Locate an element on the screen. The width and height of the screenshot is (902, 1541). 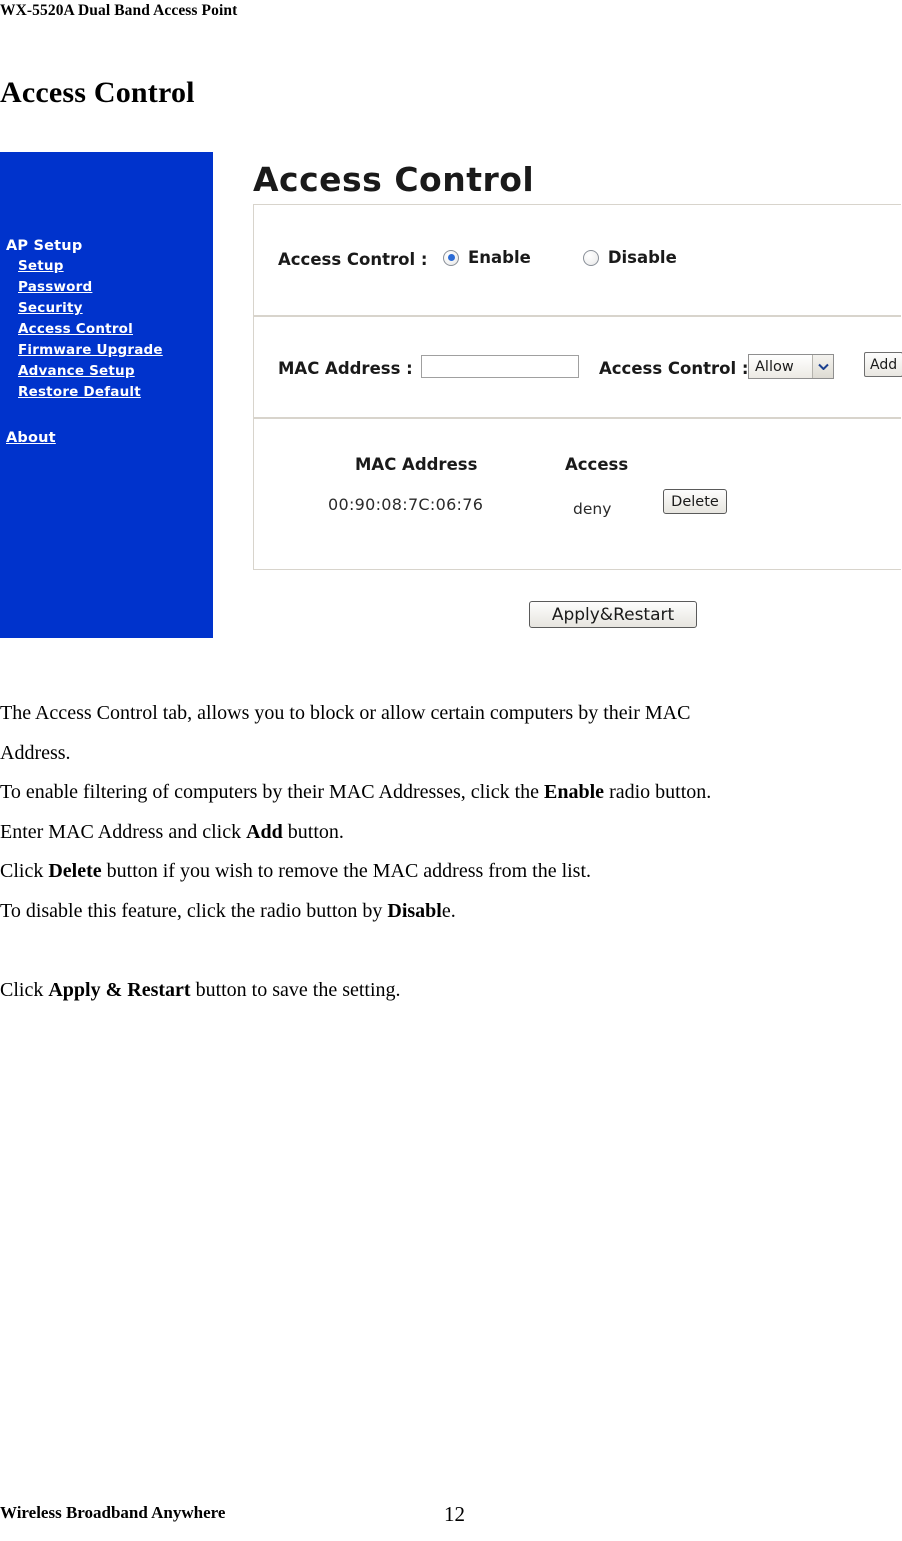
body-line-7c: button to save the setting. is located at coordinates (295, 989).